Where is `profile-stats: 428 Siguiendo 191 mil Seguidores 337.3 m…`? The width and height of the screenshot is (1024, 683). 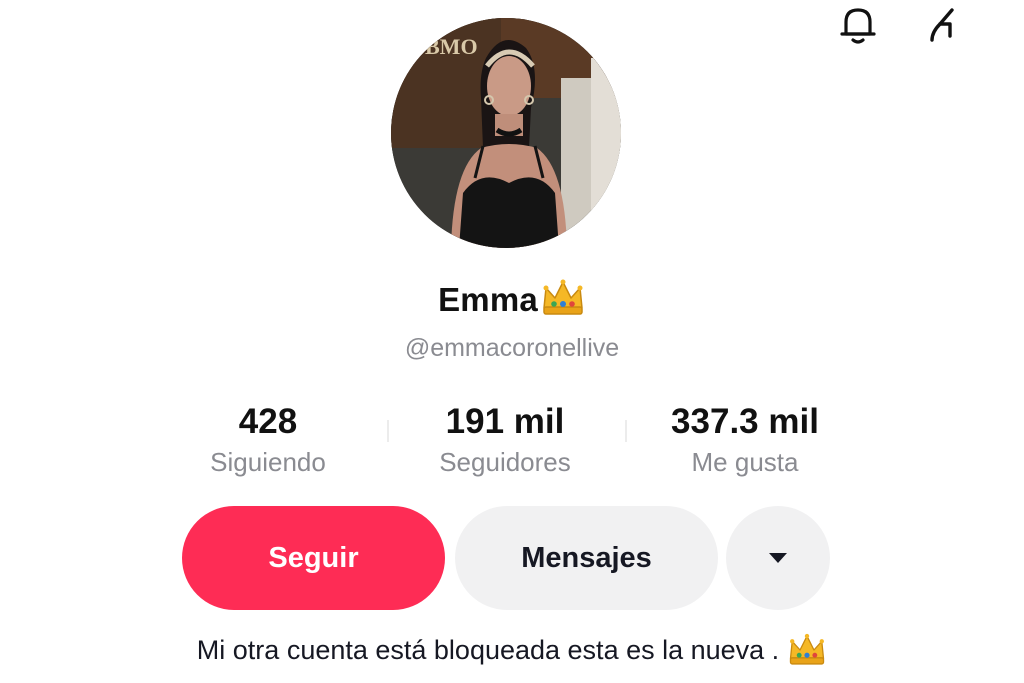
profile-stats: 428 Siguiendo 191 mil Seguidores 337.3 m… is located at coordinates (512, 440).